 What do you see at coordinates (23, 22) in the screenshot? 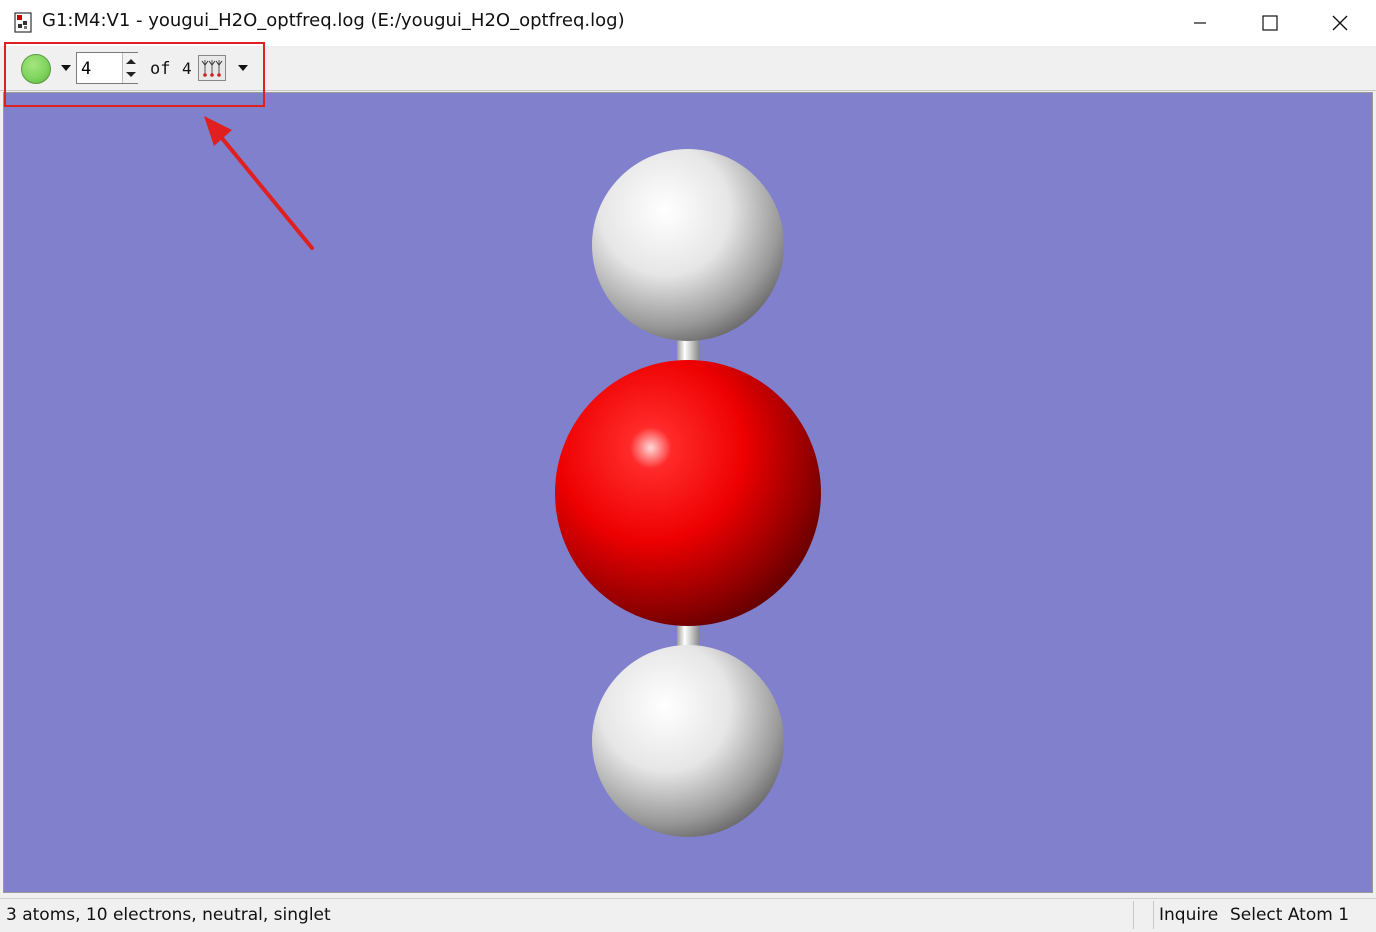
I see `gaussview-document-icon` at bounding box center [23, 22].